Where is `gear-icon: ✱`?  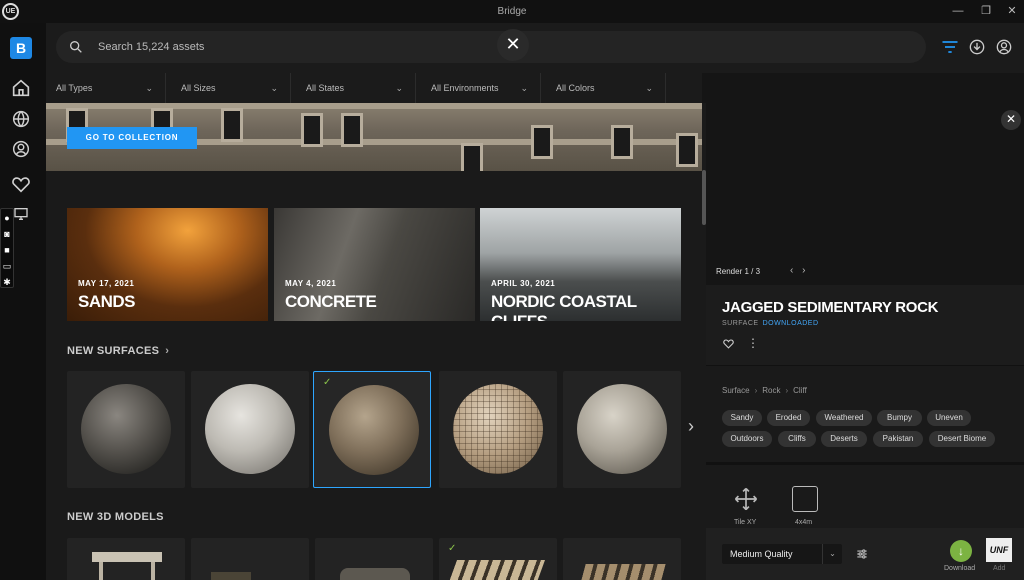
gear-icon: ✱ is located at coordinates (7, 283).